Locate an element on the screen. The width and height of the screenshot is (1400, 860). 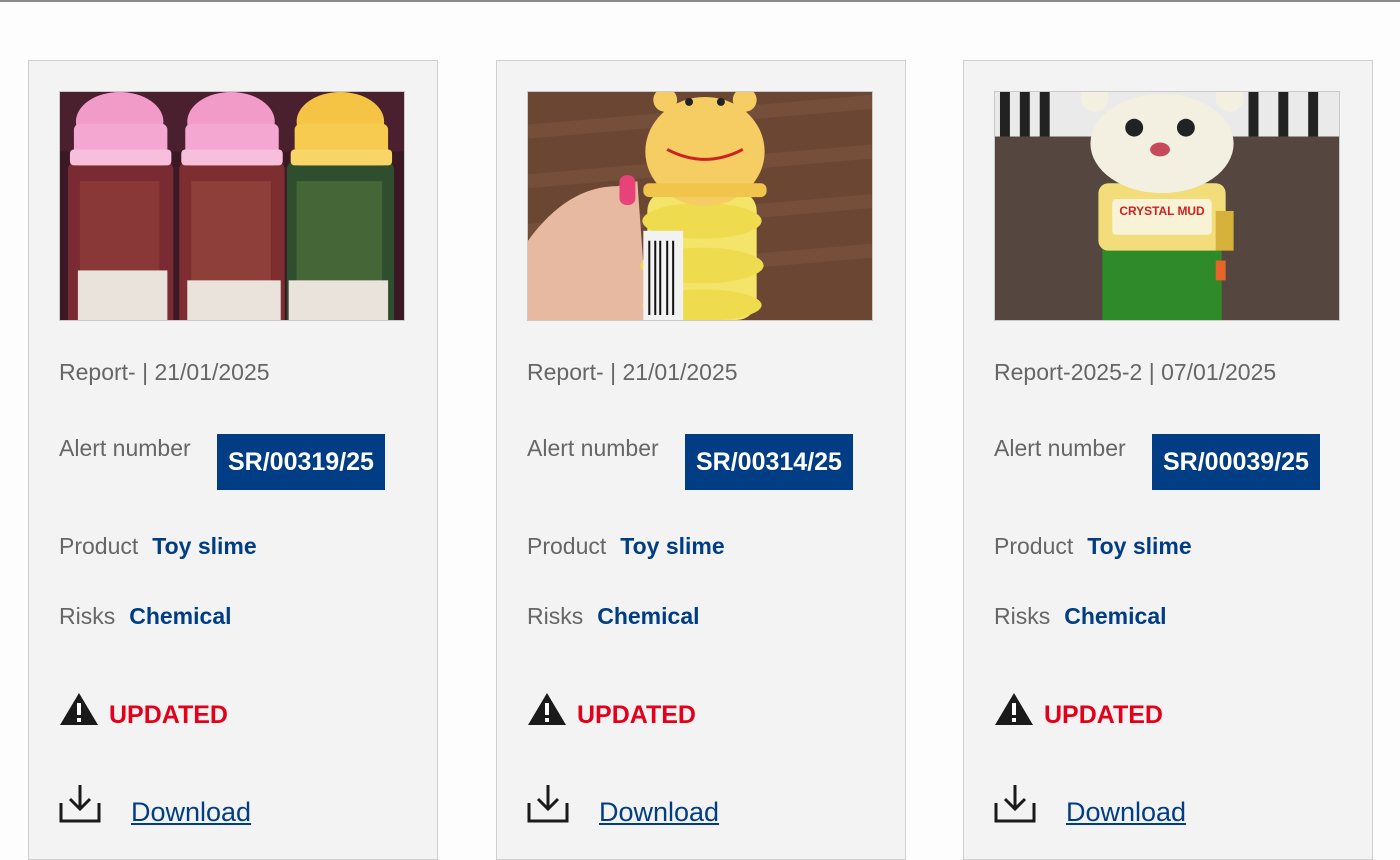
crystal-mud-slime-image: CRYSTAL MUD is located at coordinates (1167, 206).